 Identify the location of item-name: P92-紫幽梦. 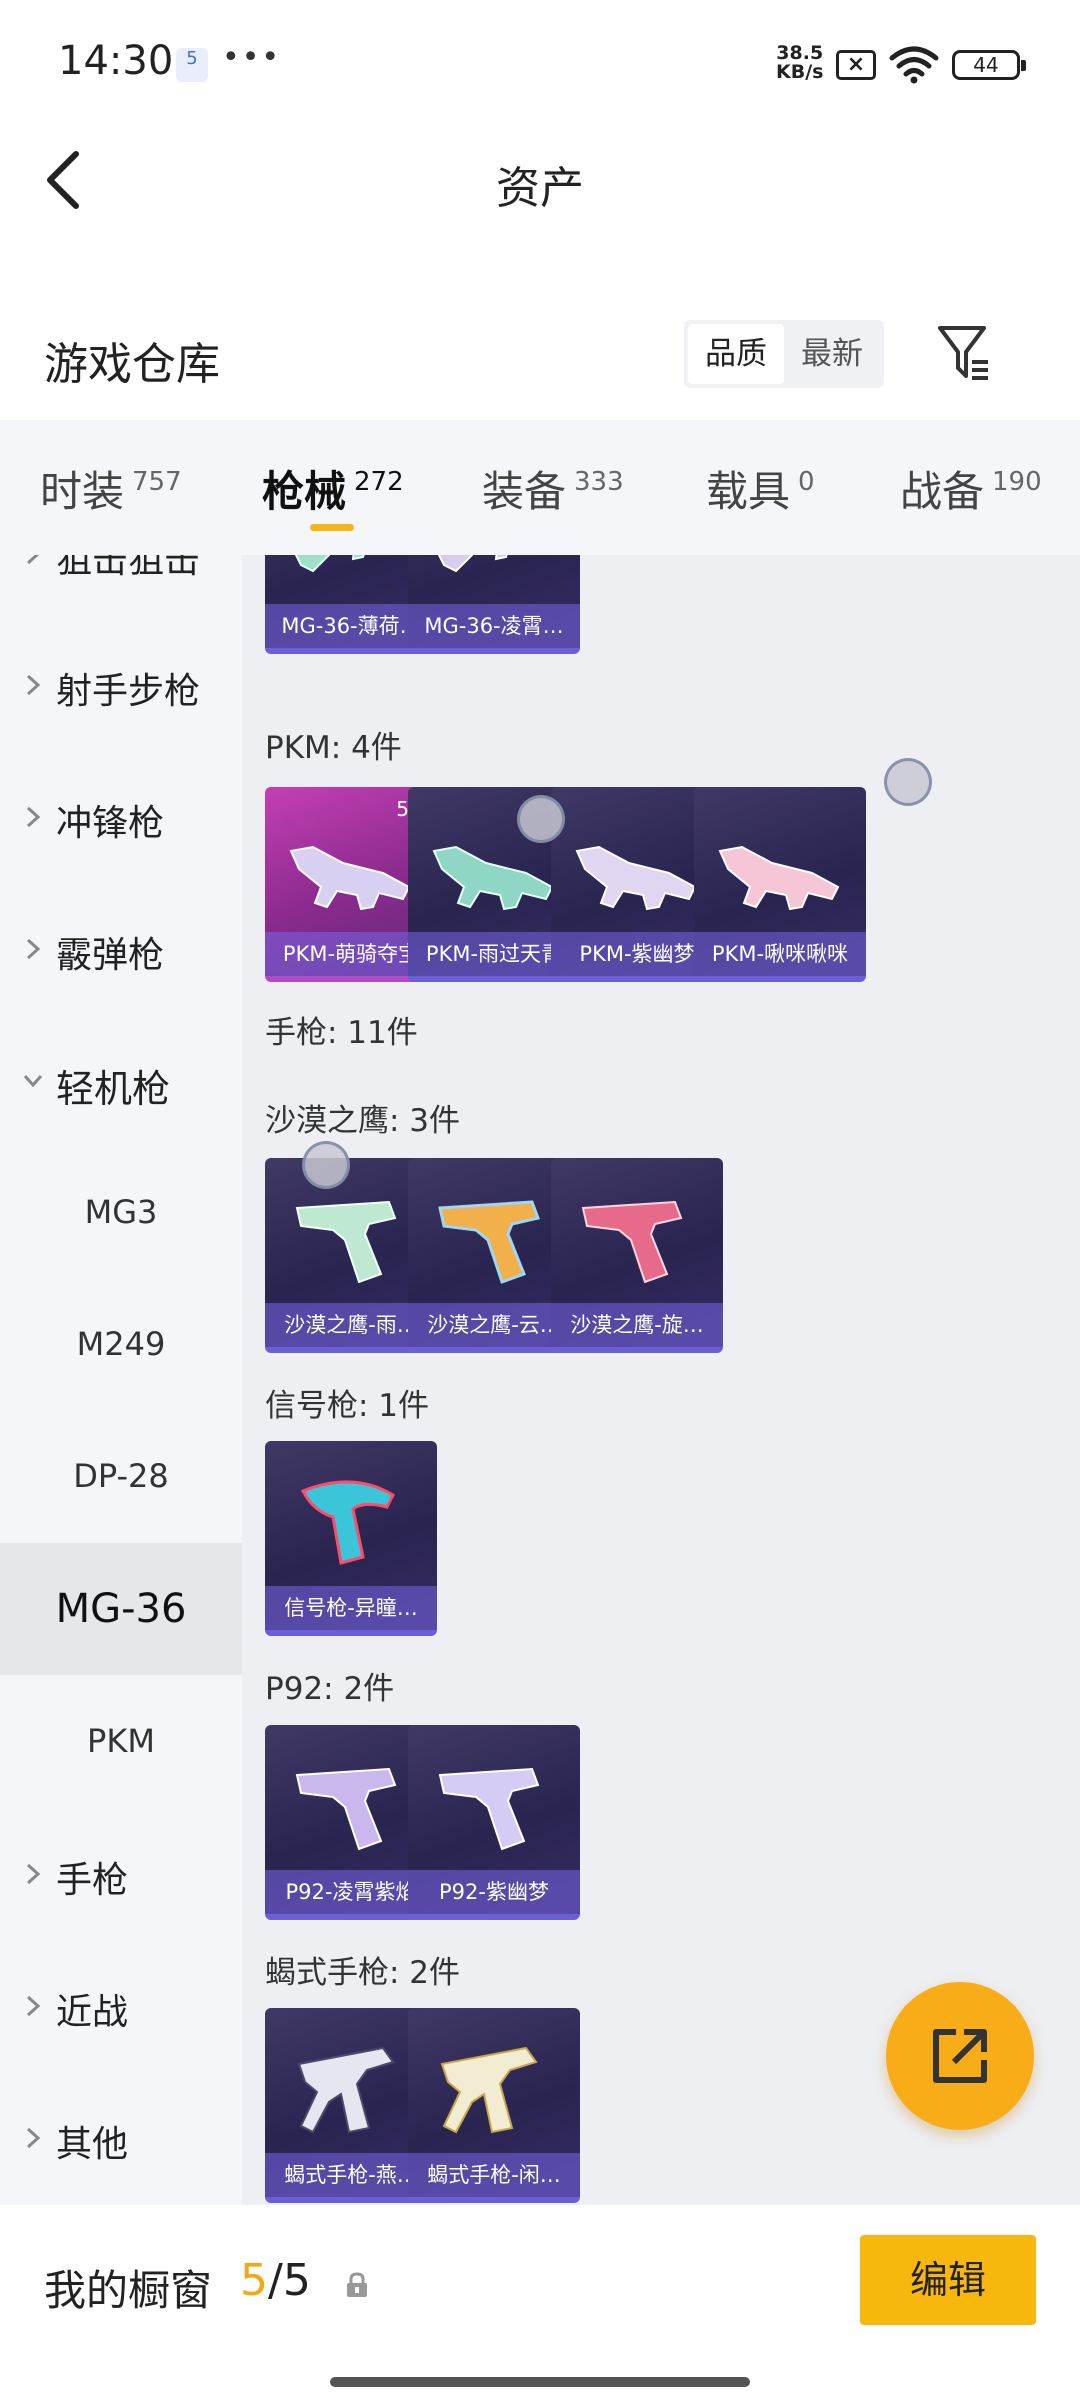
(494, 1892).